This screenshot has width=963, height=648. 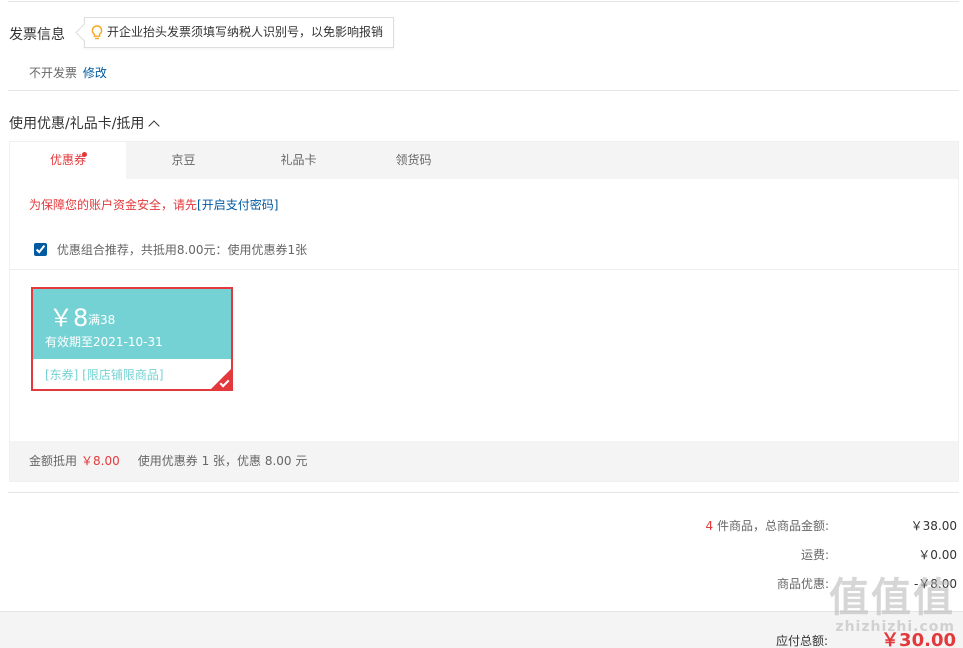 What do you see at coordinates (709, 526) in the screenshot?
I see `item-count: 4` at bounding box center [709, 526].